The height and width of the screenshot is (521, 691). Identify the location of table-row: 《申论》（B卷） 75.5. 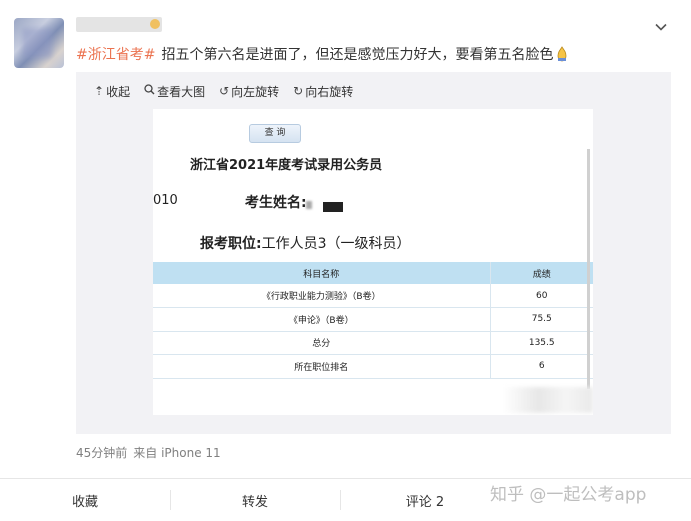
(373, 319).